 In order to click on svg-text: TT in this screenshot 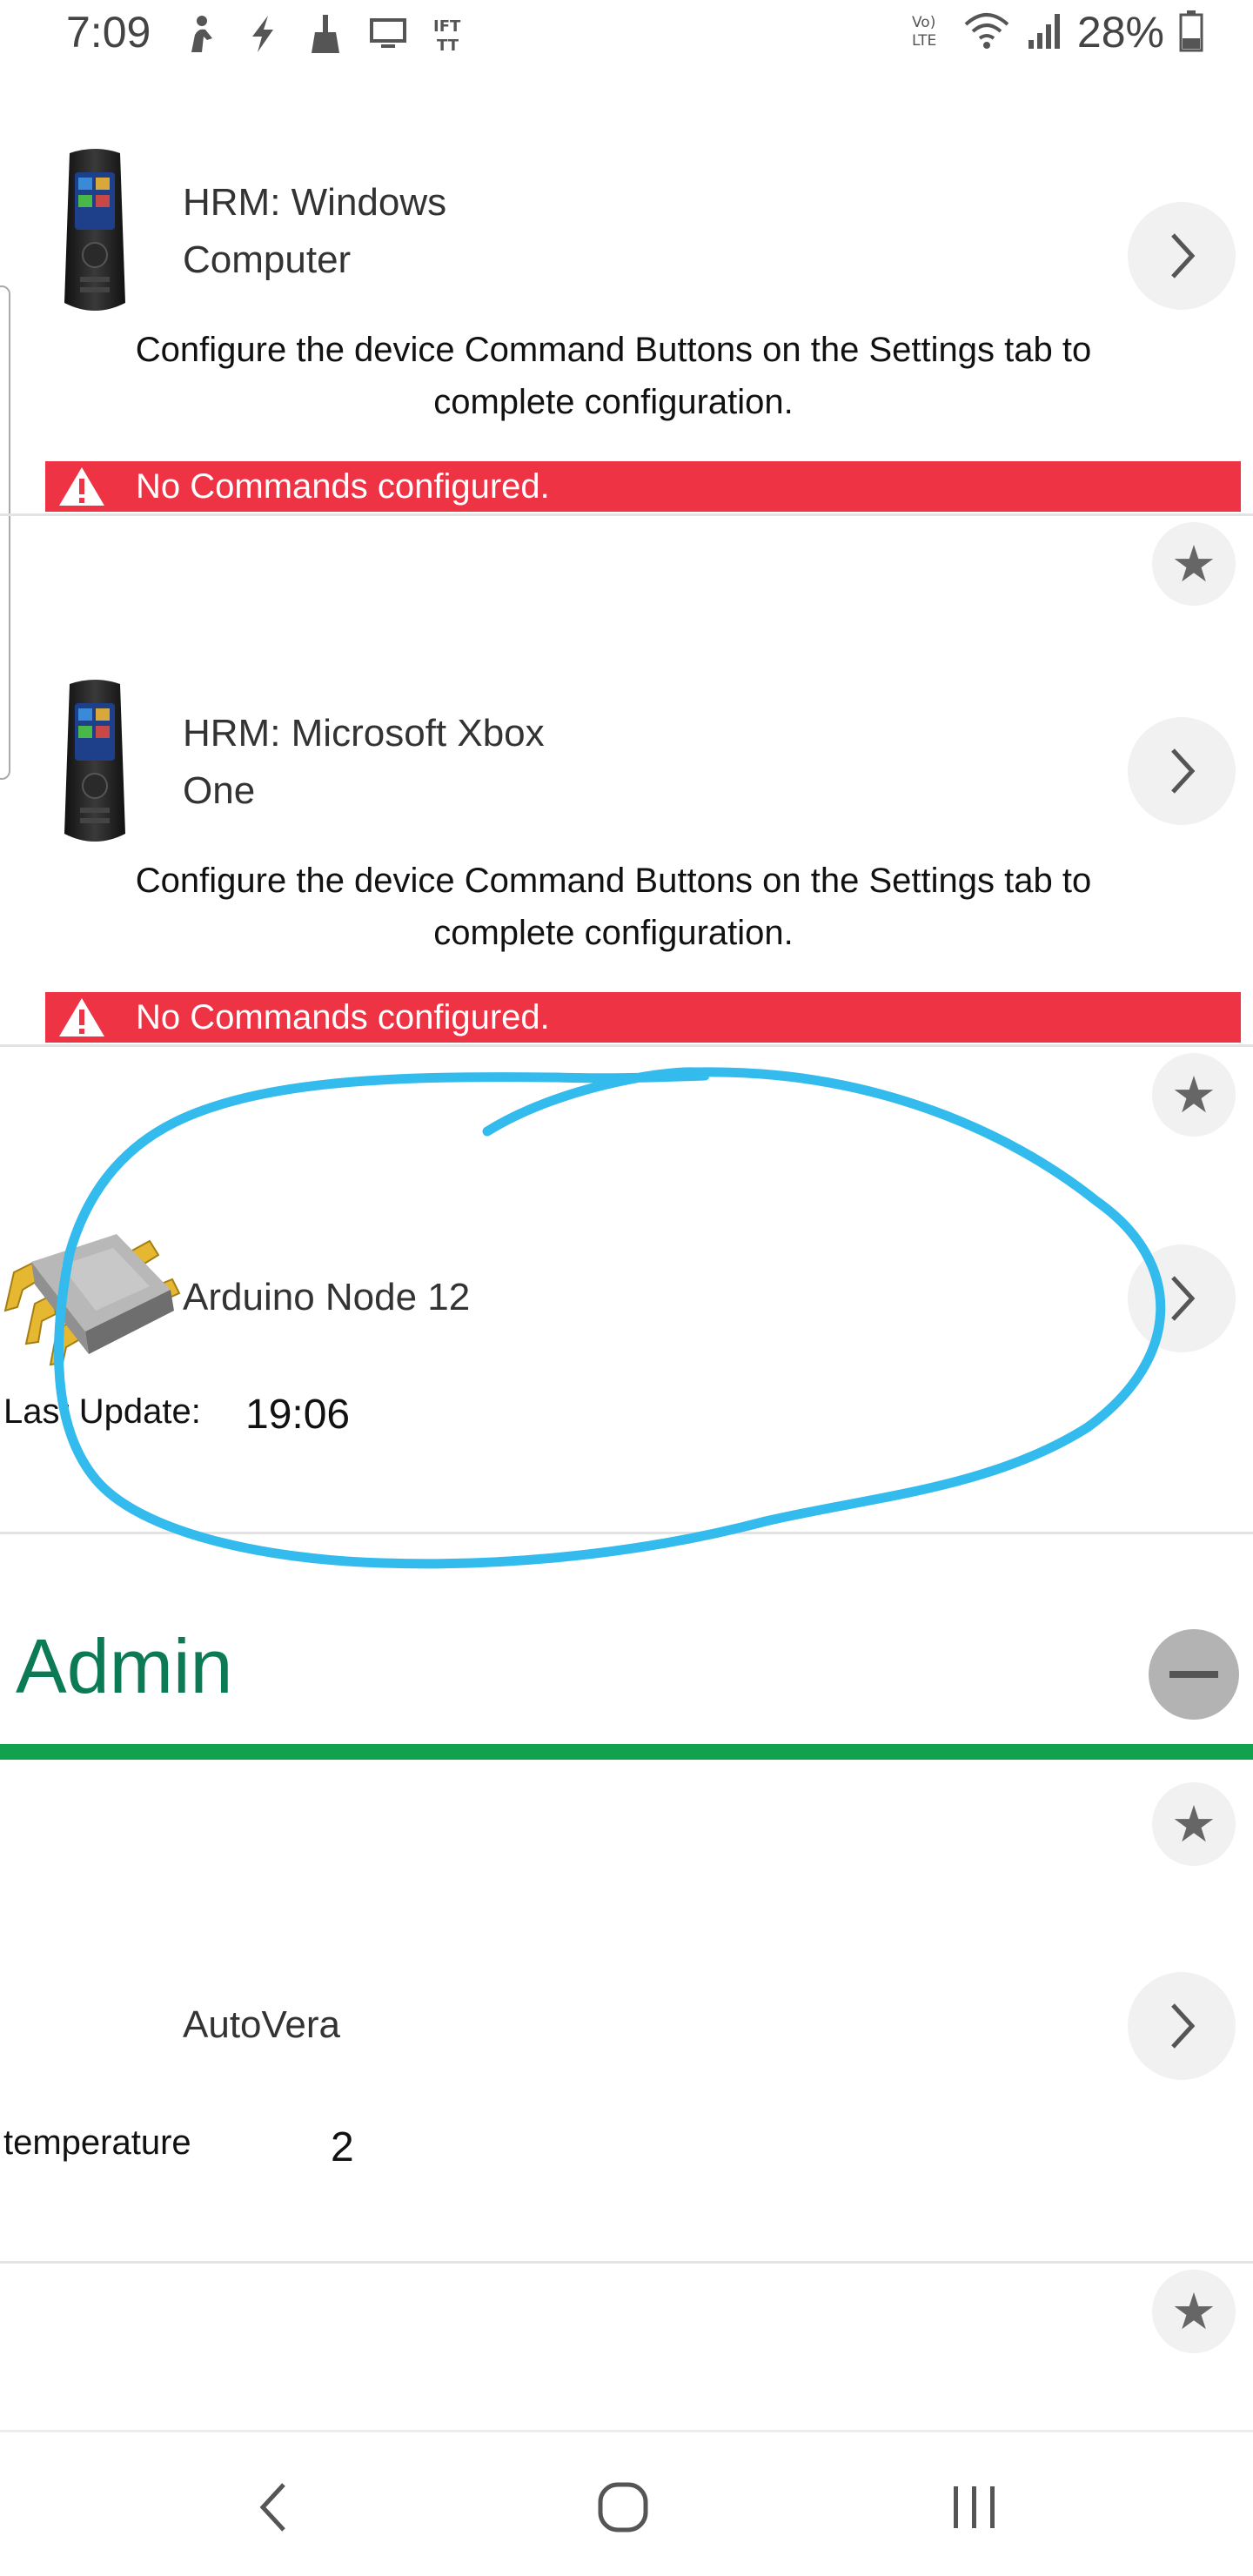, I will do `click(448, 46)`.